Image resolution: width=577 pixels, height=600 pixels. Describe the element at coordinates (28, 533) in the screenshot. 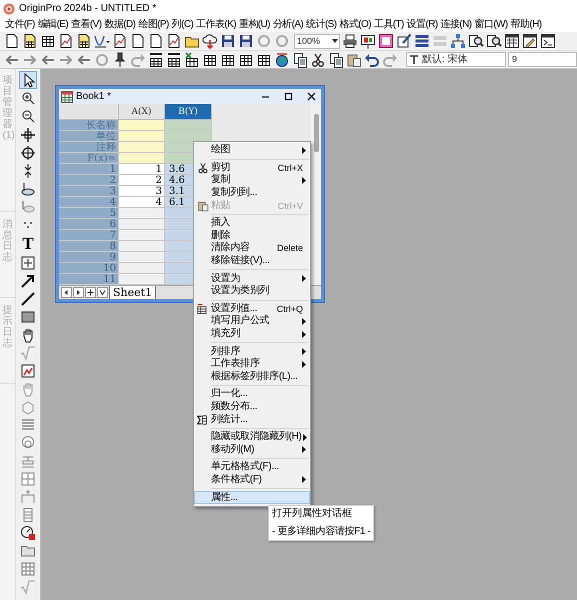

I see `gauge-icon` at that location.